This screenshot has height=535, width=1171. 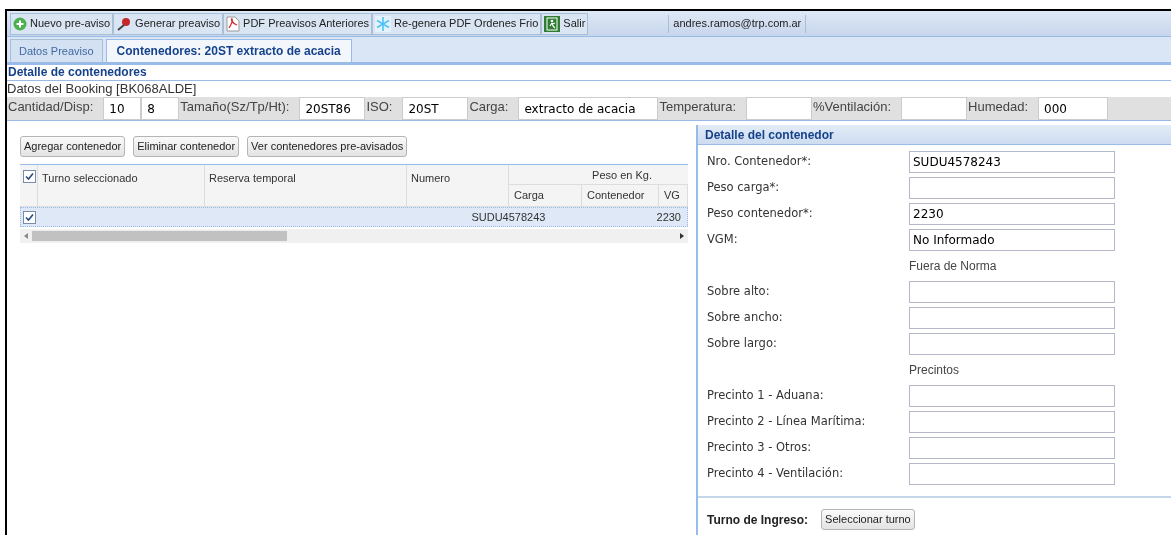 What do you see at coordinates (354, 236) in the screenshot?
I see `horizontal-scrollbar` at bounding box center [354, 236].